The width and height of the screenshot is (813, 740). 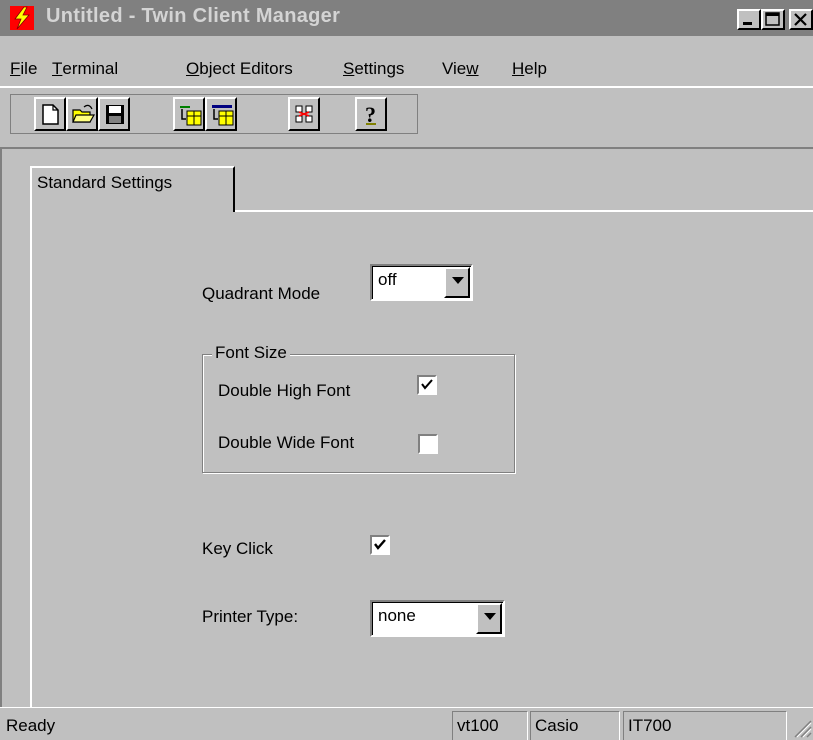 What do you see at coordinates (406, 58) in the screenshot?
I see `menu-bar` at bounding box center [406, 58].